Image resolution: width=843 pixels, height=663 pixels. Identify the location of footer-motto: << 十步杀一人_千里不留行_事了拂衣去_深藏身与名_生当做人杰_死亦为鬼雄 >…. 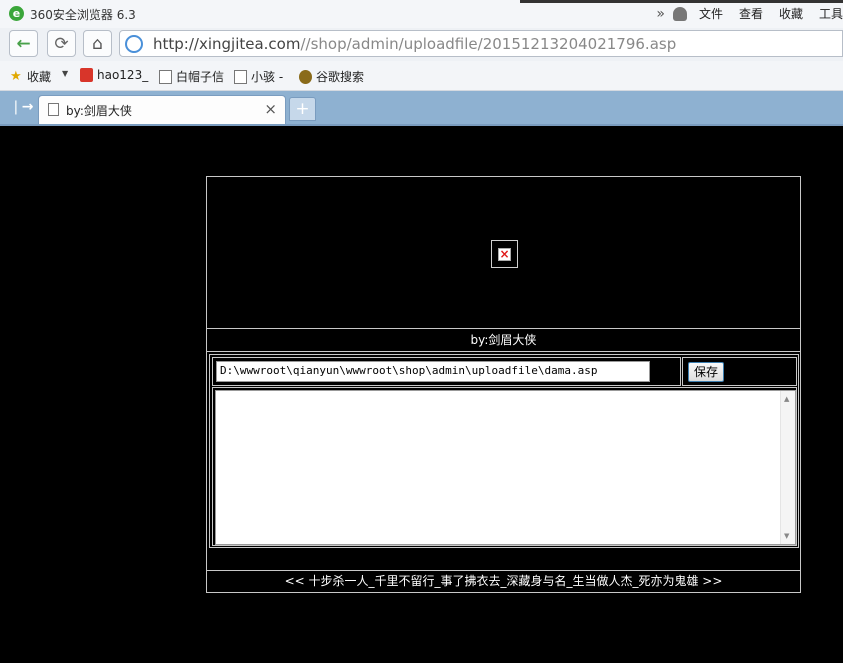
(503, 581).